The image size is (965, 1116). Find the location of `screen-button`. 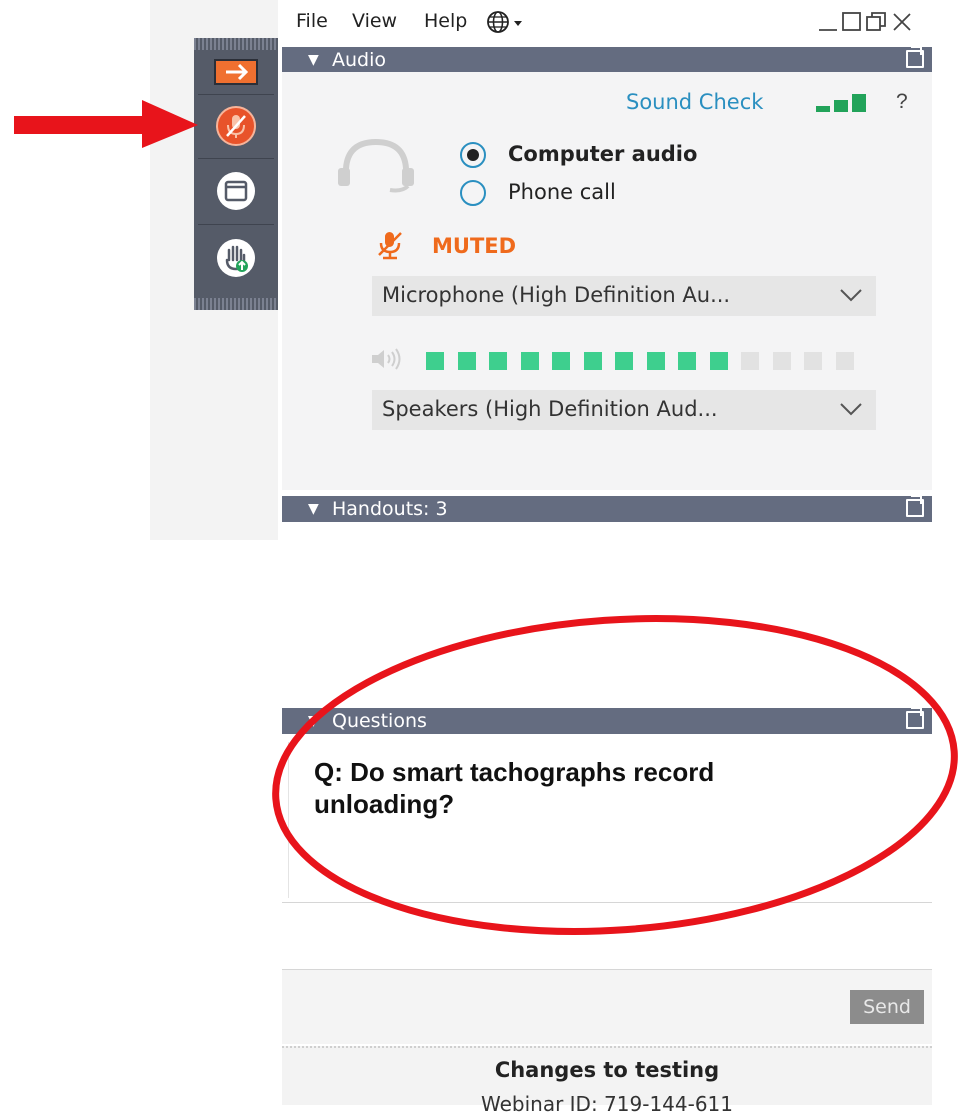

screen-button is located at coordinates (236, 191).